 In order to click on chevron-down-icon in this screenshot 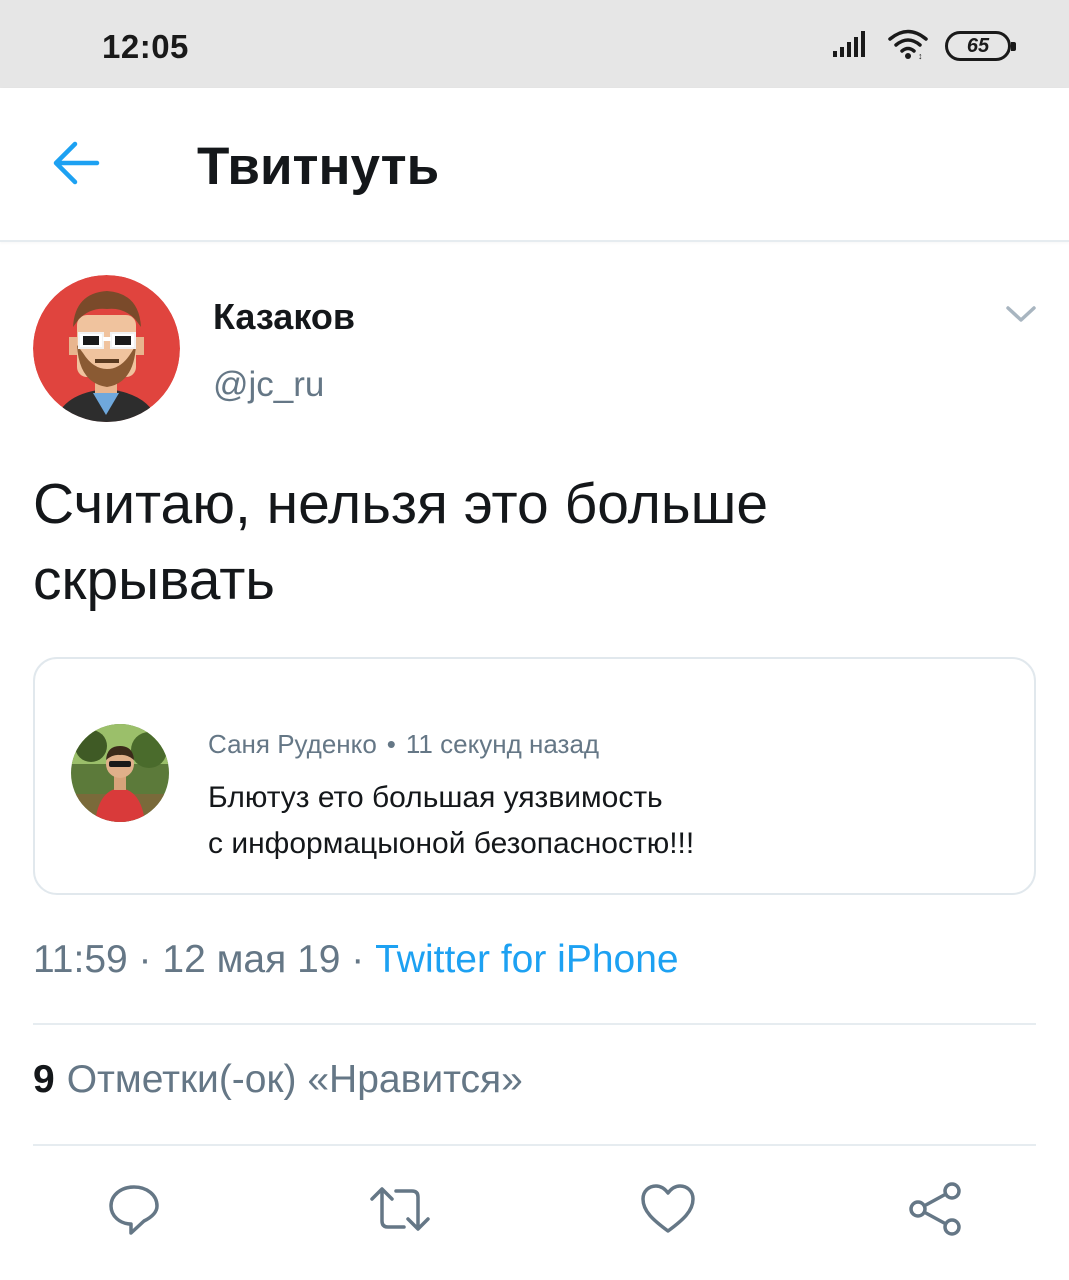, I will do `click(1021, 316)`.